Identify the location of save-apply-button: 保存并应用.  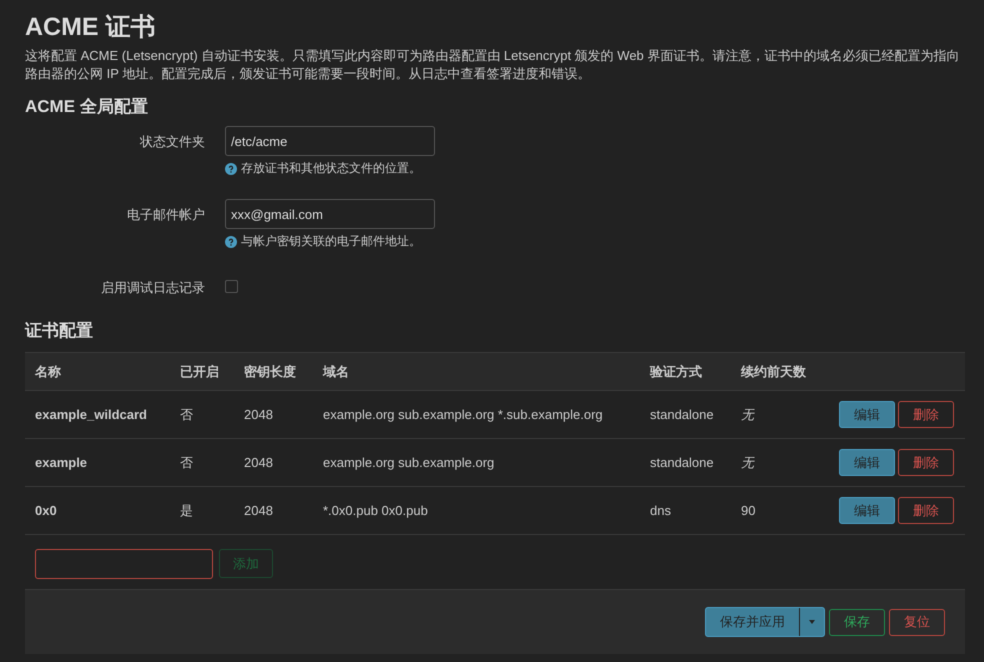
(753, 622).